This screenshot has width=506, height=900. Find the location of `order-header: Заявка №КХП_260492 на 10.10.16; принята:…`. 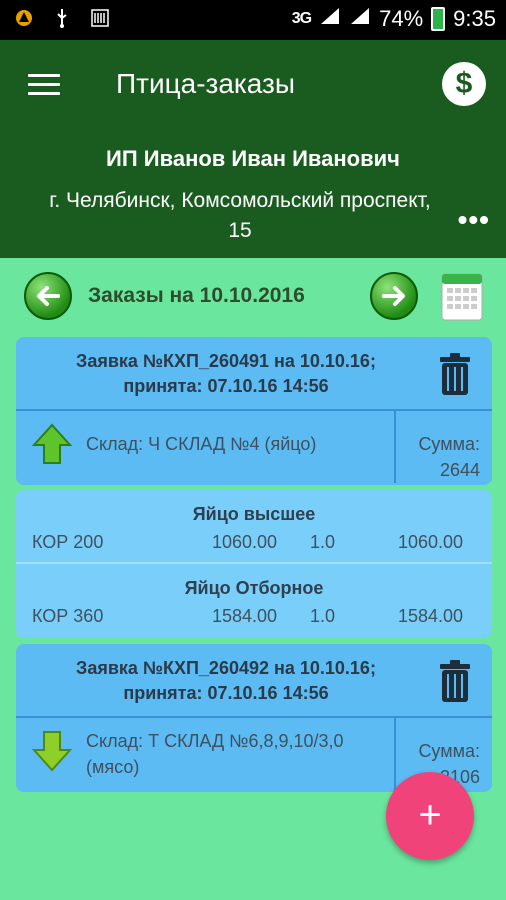

order-header: Заявка №КХП_260492 на 10.10.16; принята:… is located at coordinates (254, 681).